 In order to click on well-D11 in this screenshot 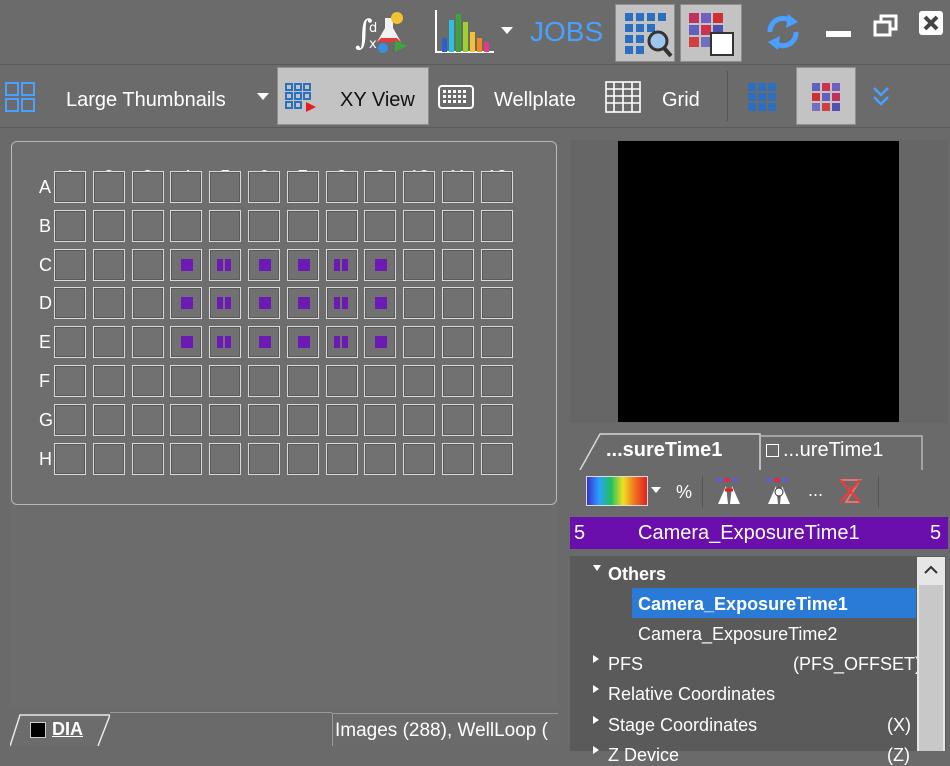, I will do `click(458, 303)`.